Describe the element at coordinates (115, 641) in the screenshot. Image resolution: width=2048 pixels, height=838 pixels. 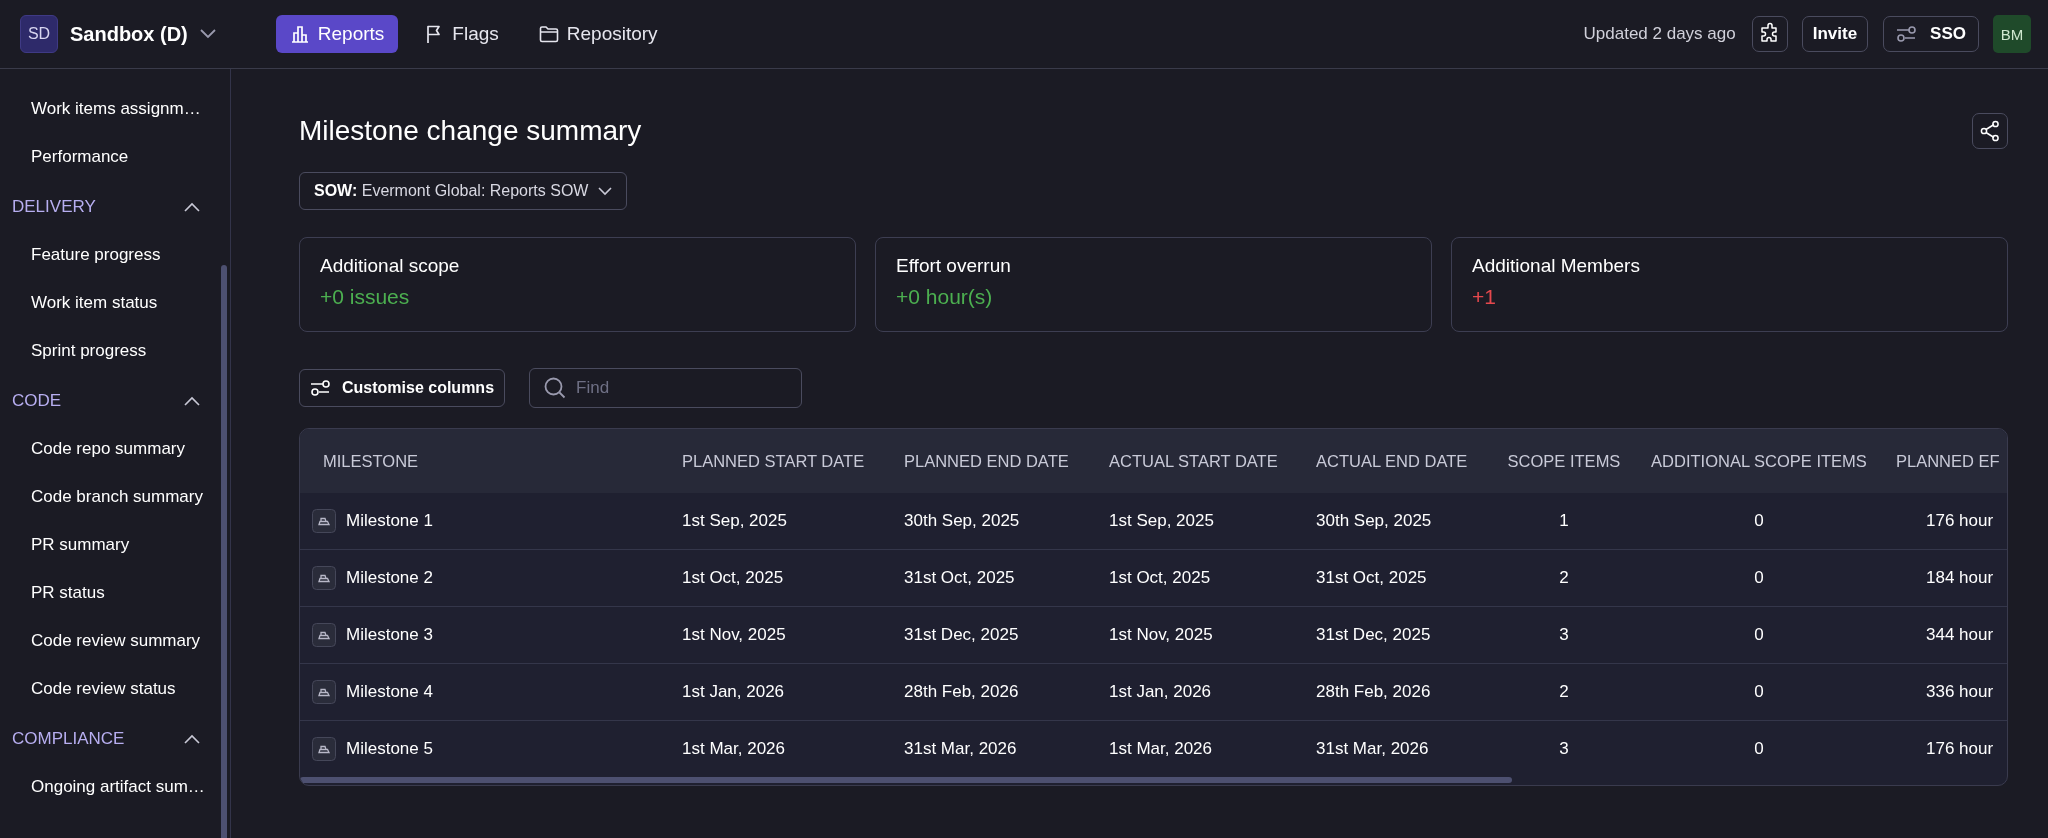
I see `sidebar-item: Code review summary` at that location.